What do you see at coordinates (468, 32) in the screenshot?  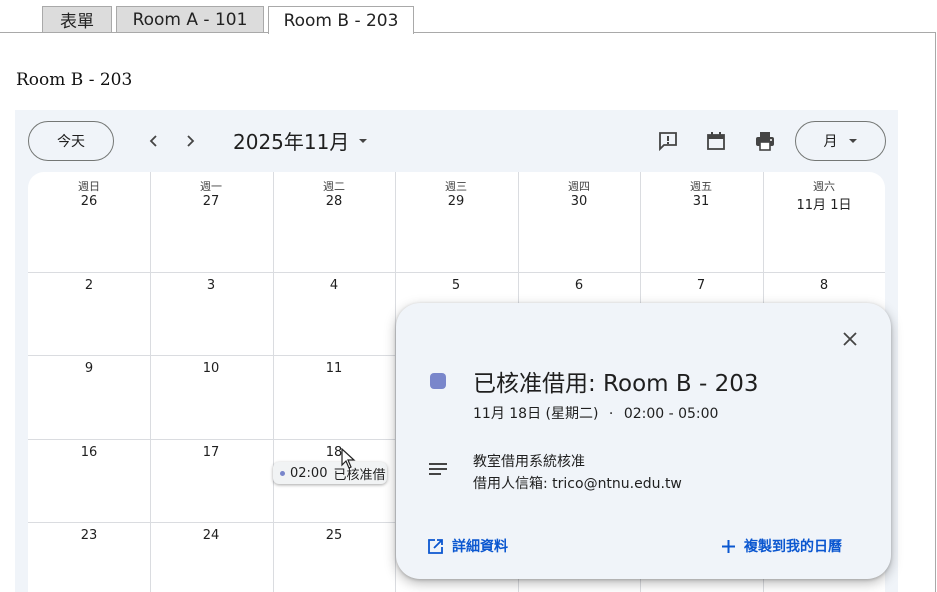 I see `tab-divider` at bounding box center [468, 32].